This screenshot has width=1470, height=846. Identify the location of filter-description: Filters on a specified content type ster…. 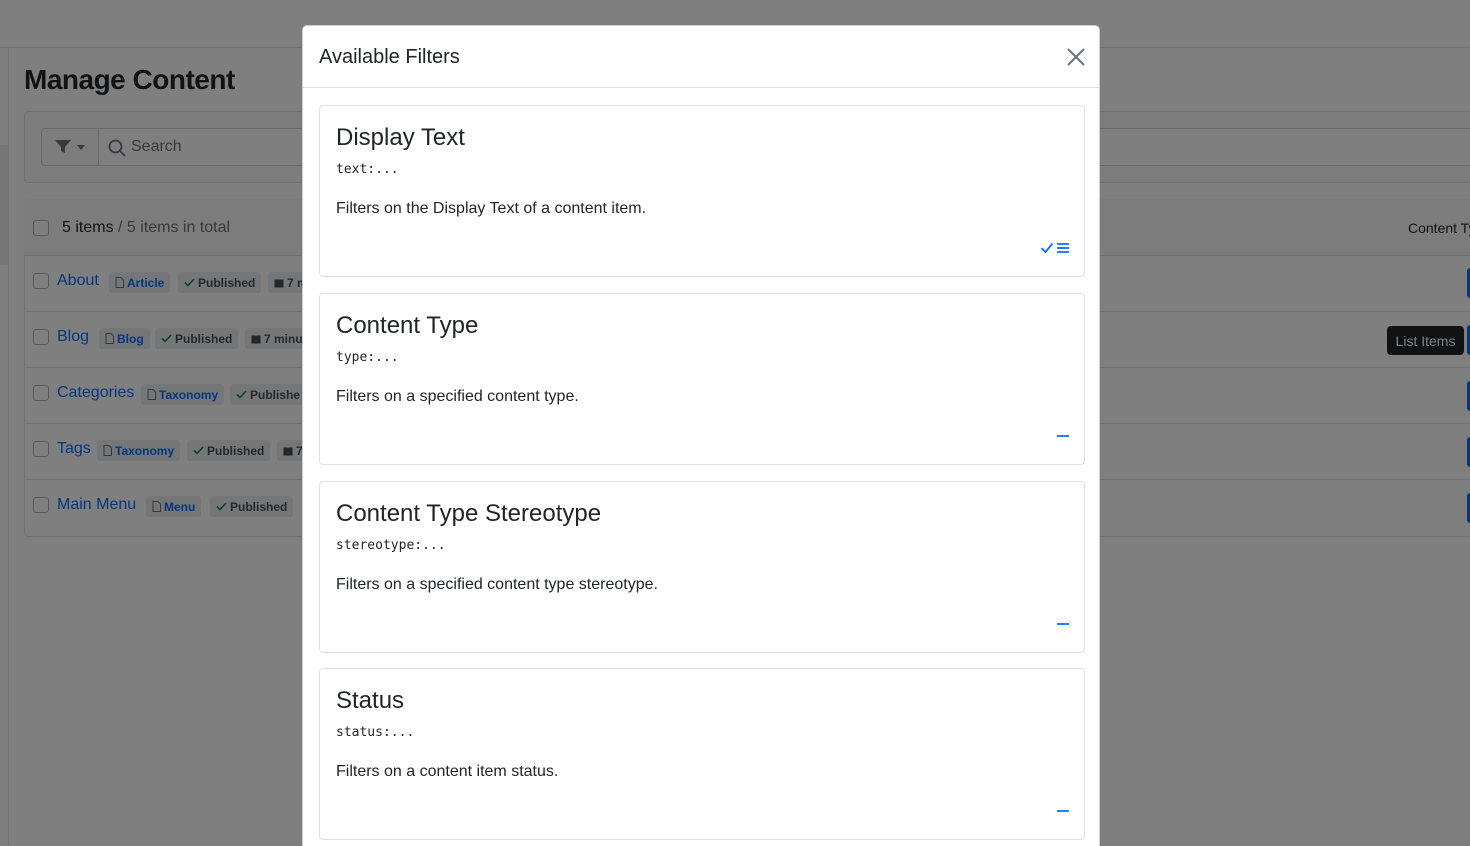
(497, 584).